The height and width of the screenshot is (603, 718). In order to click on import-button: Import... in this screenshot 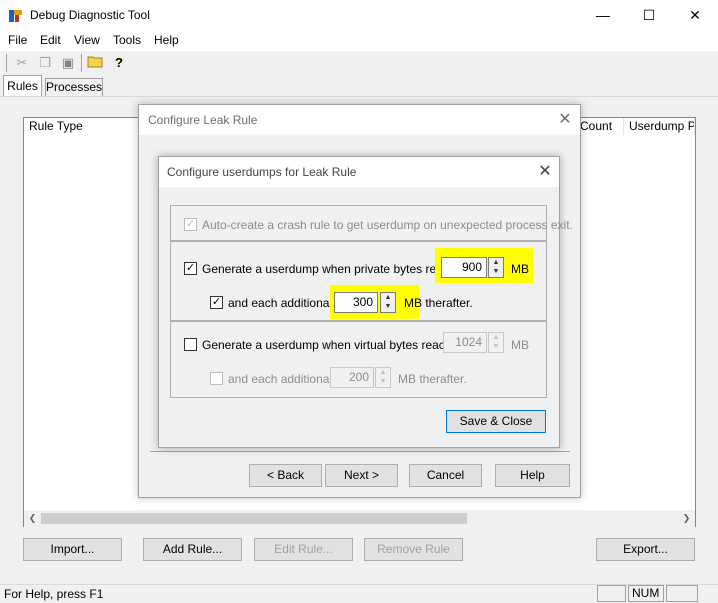, I will do `click(72, 549)`.